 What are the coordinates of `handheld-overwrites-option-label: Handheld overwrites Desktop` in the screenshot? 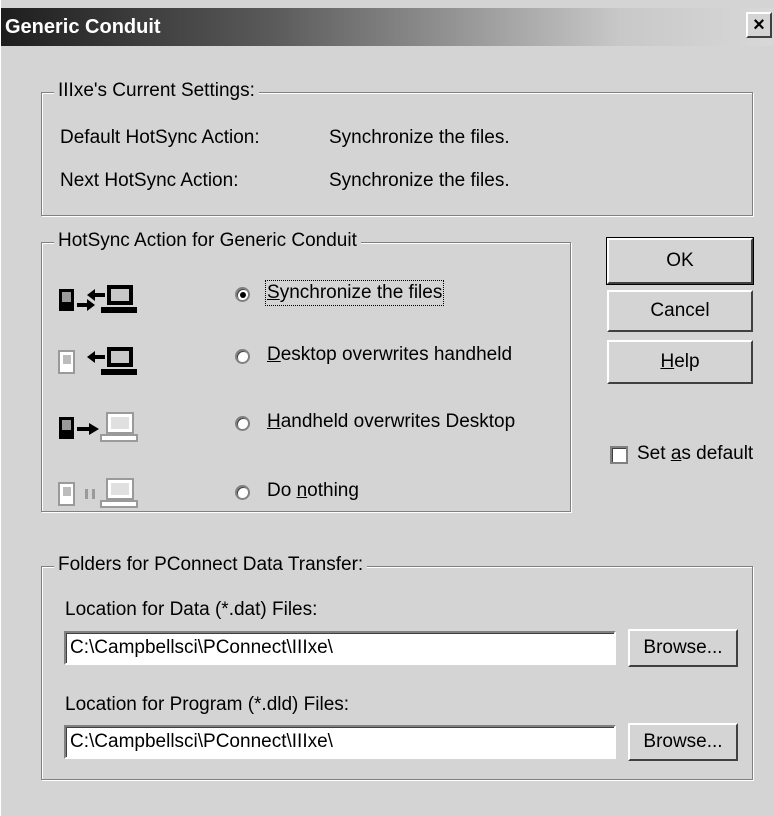 It's located at (391, 422).